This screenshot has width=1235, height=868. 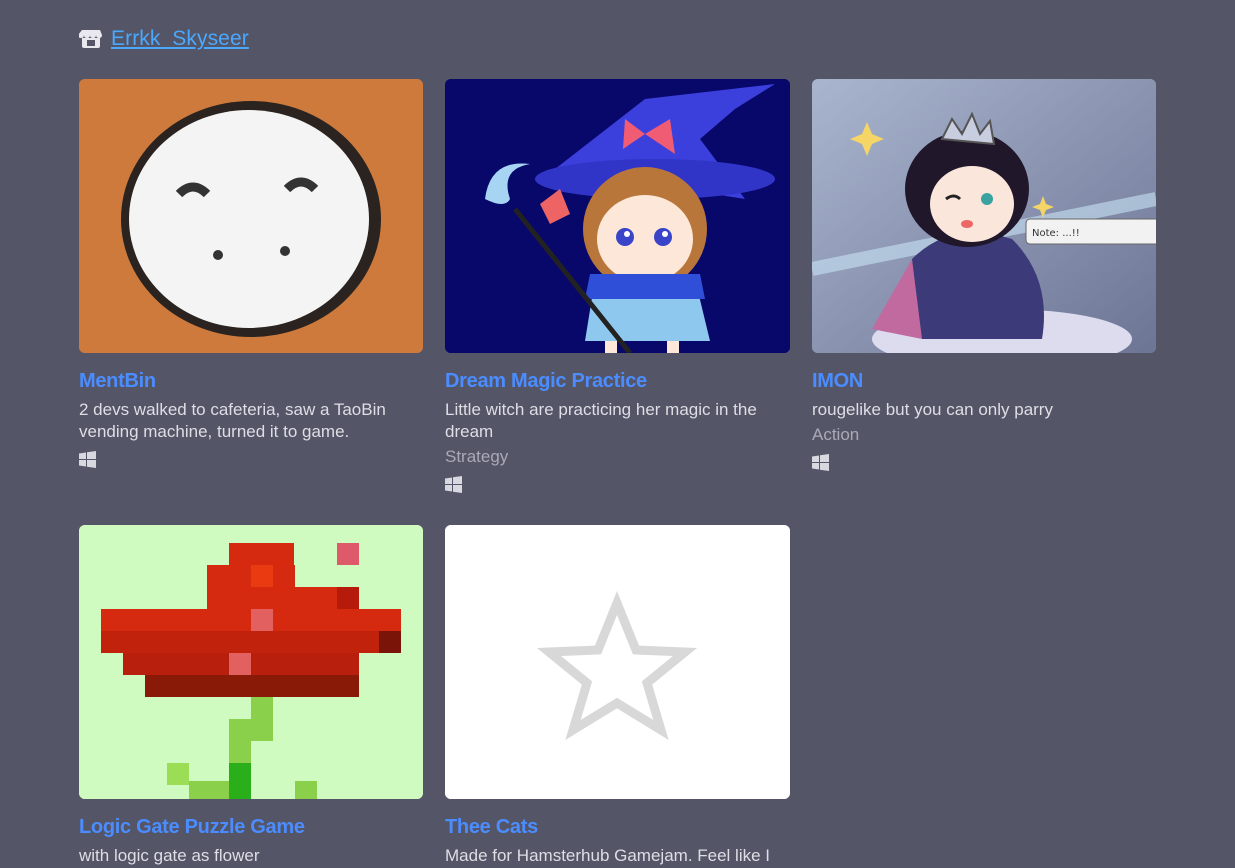 What do you see at coordinates (617, 381) in the screenshot?
I see `game-title: Dream Magic Practice` at bounding box center [617, 381].